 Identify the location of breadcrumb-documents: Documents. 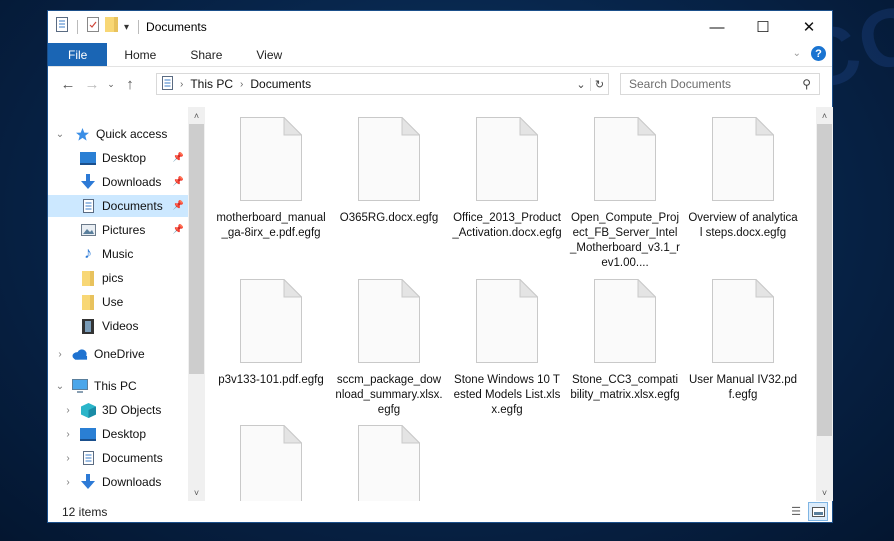
(280, 84).